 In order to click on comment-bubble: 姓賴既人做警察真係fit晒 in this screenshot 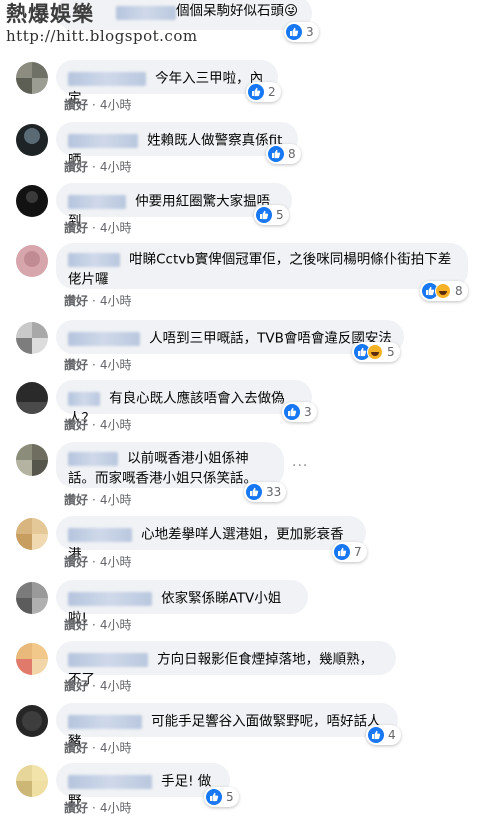, I will do `click(177, 145)`.